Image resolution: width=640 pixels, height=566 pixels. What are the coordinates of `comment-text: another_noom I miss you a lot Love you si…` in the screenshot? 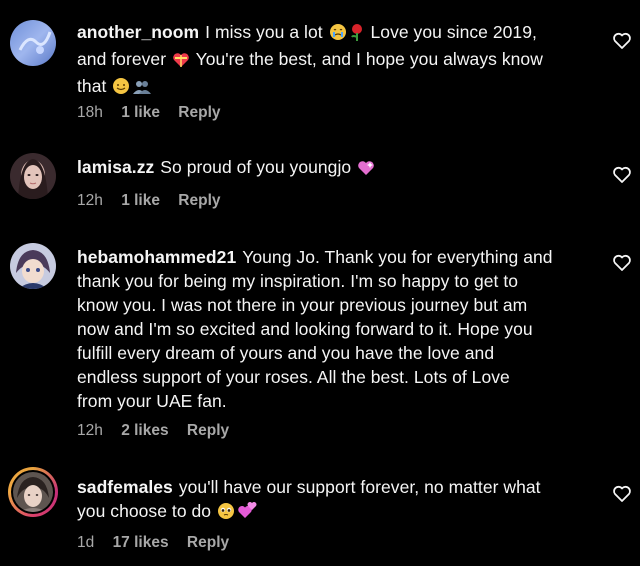 It's located at (337, 60).